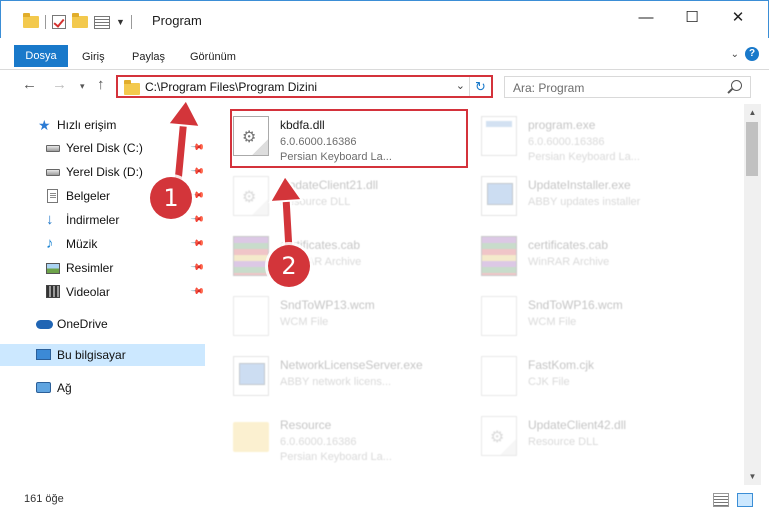 The image size is (769, 519). I want to click on file-item: SndToWP16.wcm WCM File, so click(576, 317).